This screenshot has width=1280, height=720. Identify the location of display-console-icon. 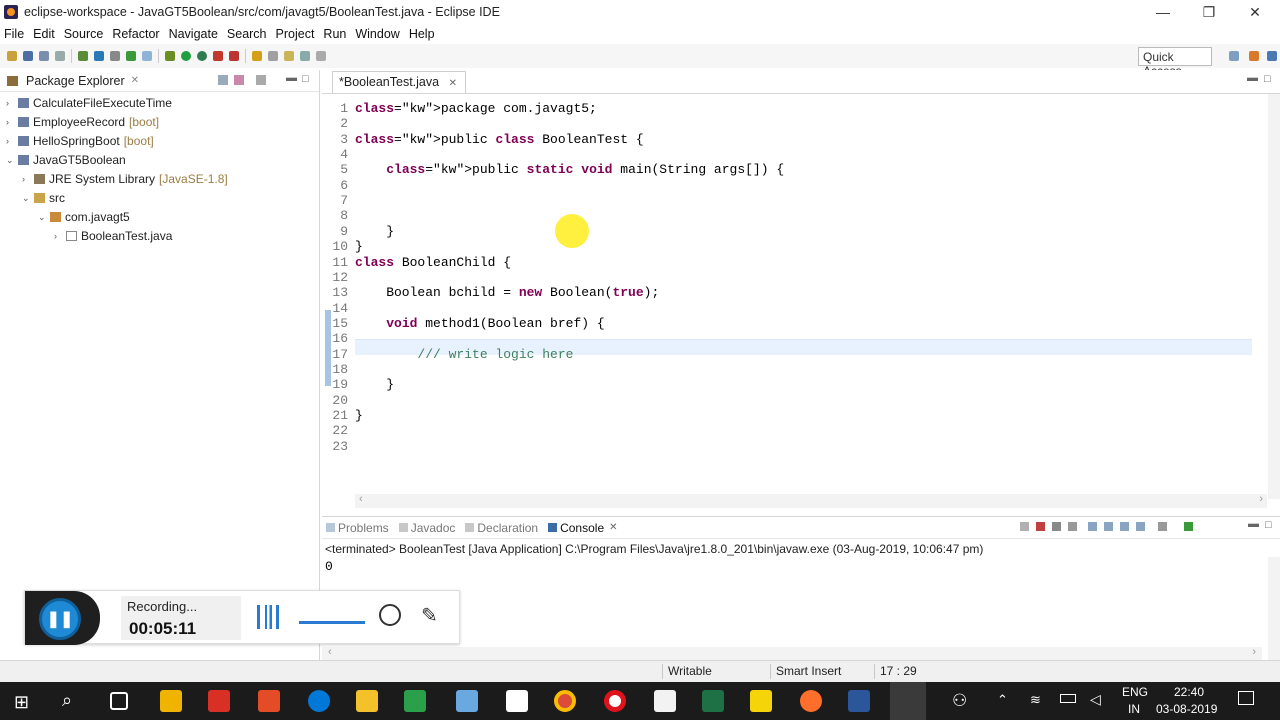
(1162, 526).